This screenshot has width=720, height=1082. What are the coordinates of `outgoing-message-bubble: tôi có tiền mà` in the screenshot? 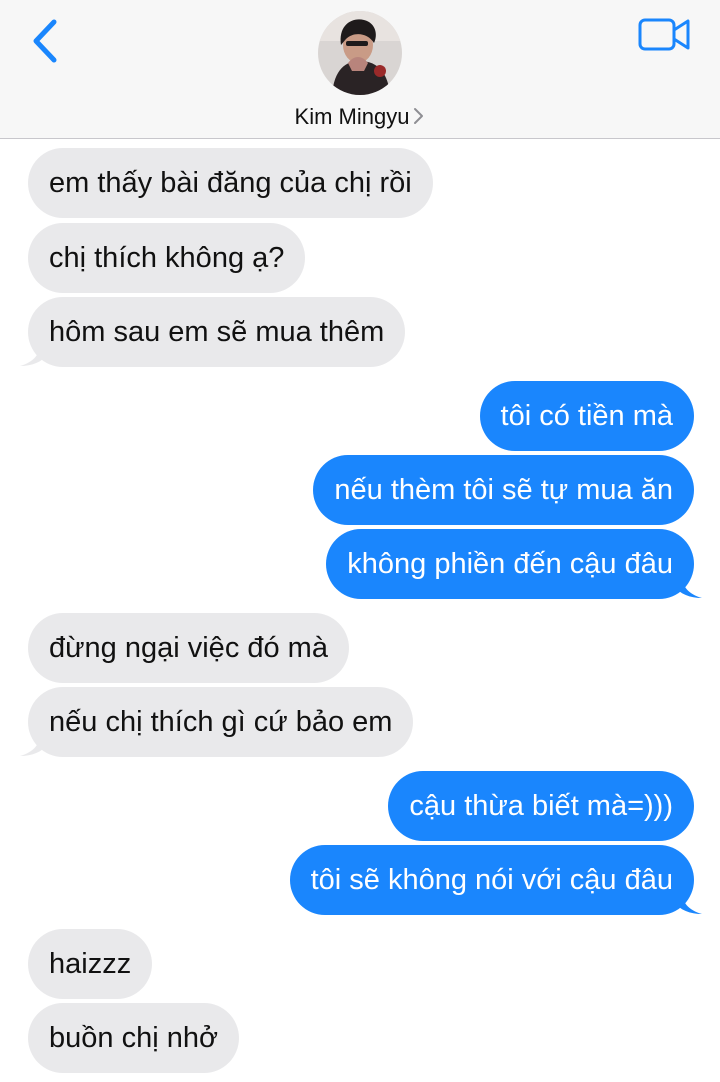 It's located at (586, 416).